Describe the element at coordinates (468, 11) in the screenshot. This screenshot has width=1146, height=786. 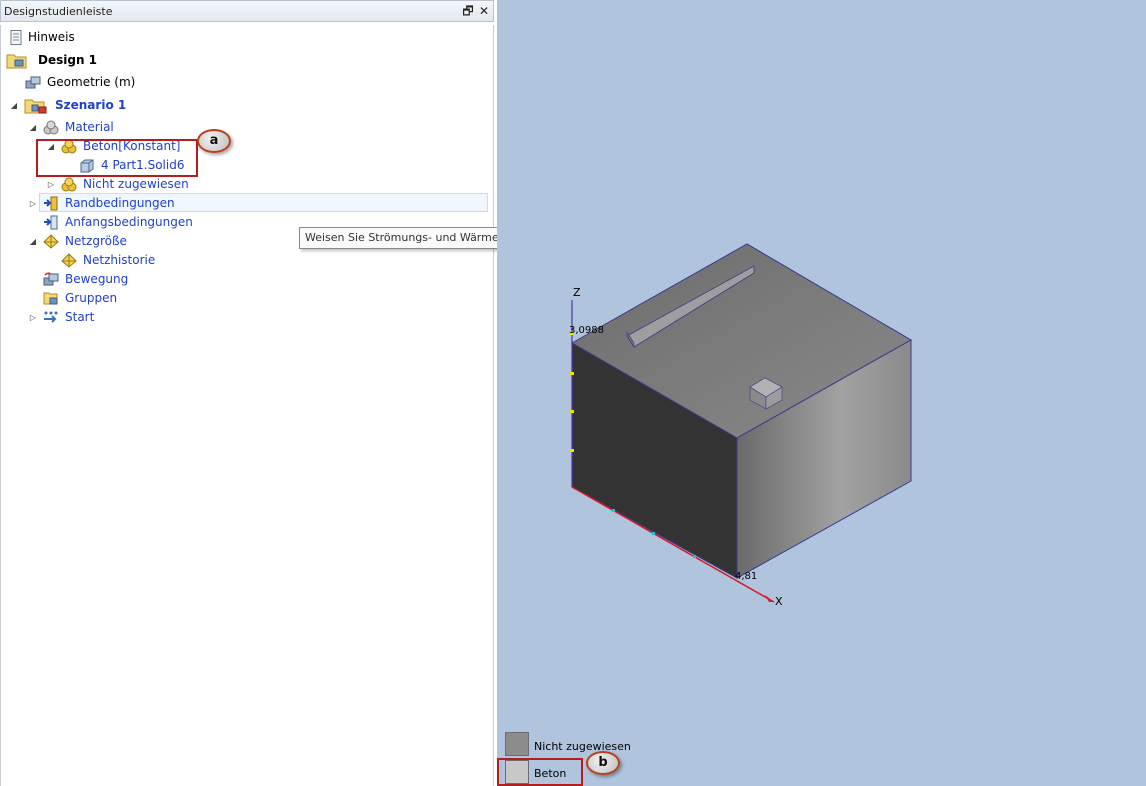
I see `restore-window-icon: 🗗` at that location.